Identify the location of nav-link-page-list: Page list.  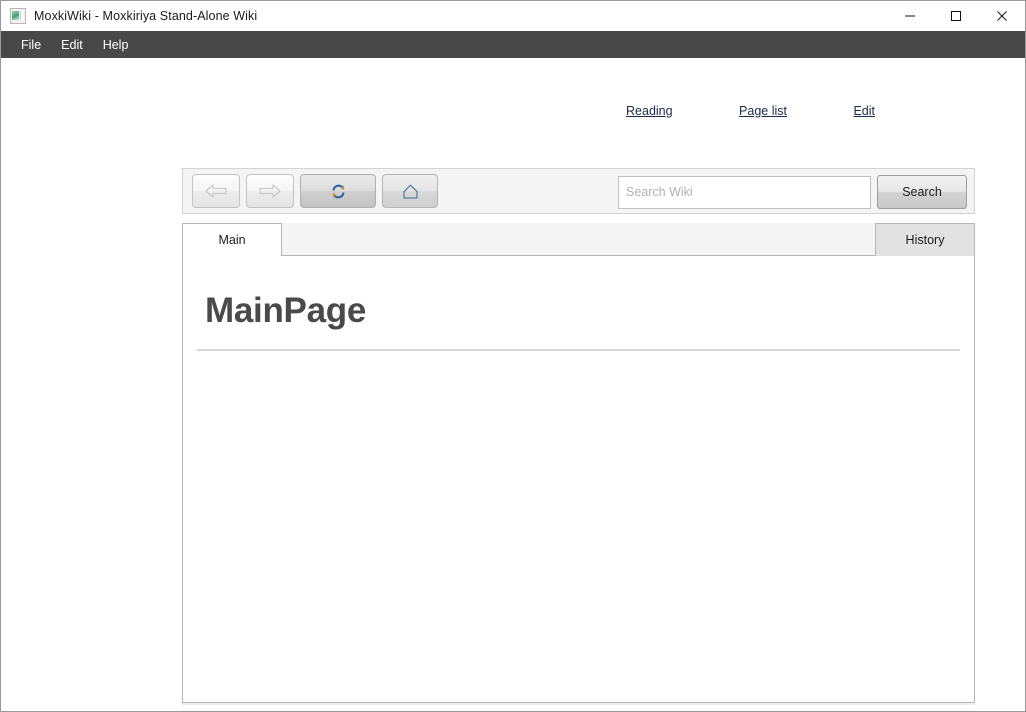
(763, 111).